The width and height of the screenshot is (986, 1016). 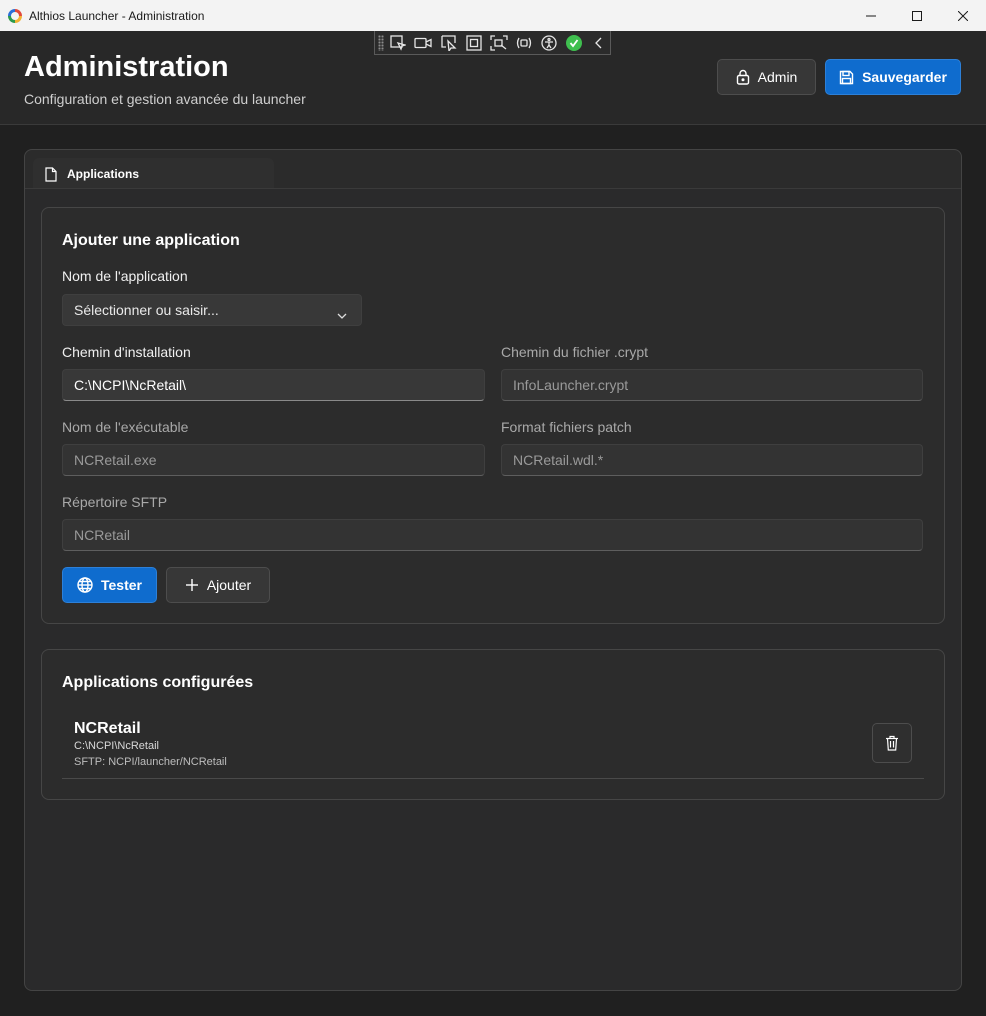 What do you see at coordinates (151, 240) in the screenshot?
I see `add-application-title: Ajouter une application` at bounding box center [151, 240].